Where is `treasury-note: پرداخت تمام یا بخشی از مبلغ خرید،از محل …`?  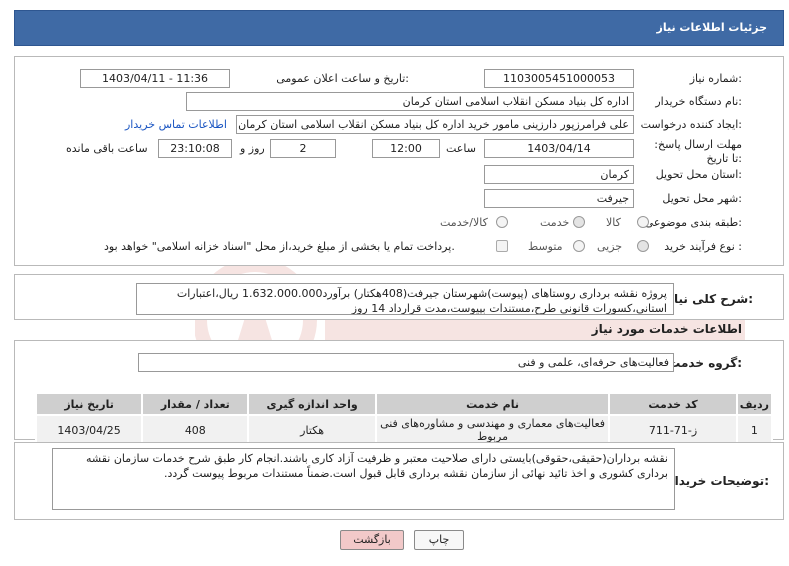 treasury-note: پرداخت تمام یا بخشی از مبلغ خرید،از محل … is located at coordinates (279, 246).